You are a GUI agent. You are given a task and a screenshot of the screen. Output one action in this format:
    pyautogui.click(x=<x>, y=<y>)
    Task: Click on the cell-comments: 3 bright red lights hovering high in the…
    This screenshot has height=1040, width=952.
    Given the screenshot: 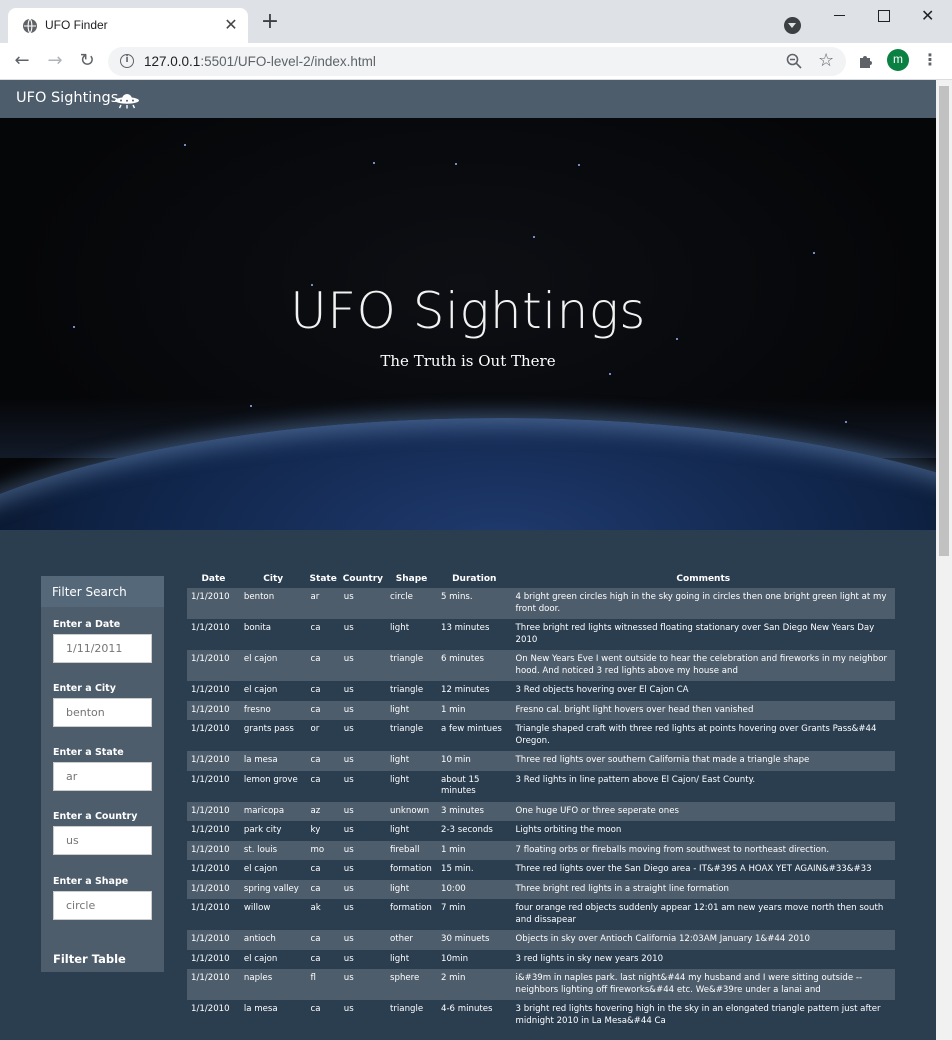 What is the action you would take?
    pyautogui.click(x=703, y=1015)
    